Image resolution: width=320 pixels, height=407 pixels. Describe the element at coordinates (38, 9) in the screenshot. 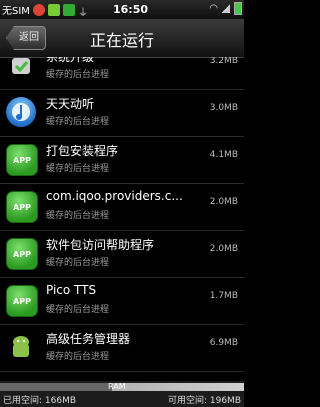

I see `weibo-icon` at that location.